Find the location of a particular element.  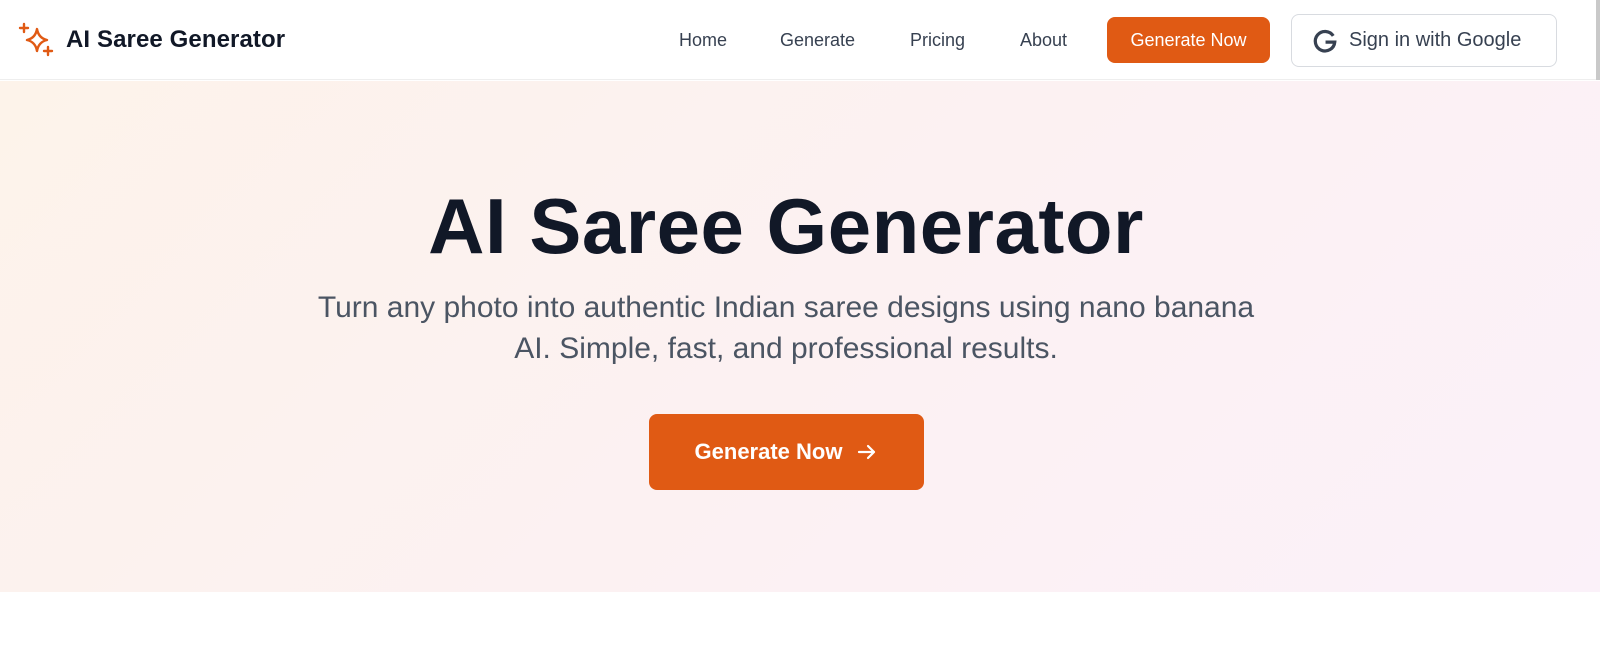

nav-generate-link: Generate is located at coordinates (817, 40).